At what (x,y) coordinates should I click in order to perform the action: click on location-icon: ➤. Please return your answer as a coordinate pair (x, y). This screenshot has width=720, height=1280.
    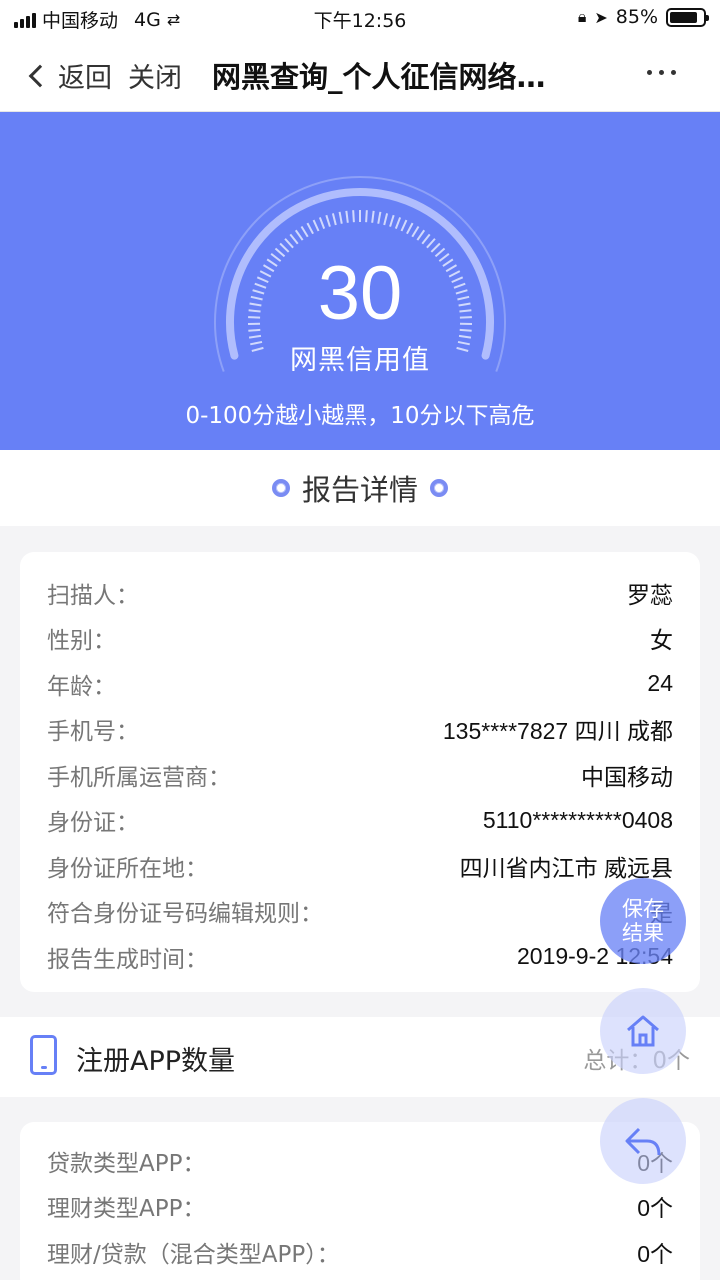
    Looking at the image, I should click on (601, 17).